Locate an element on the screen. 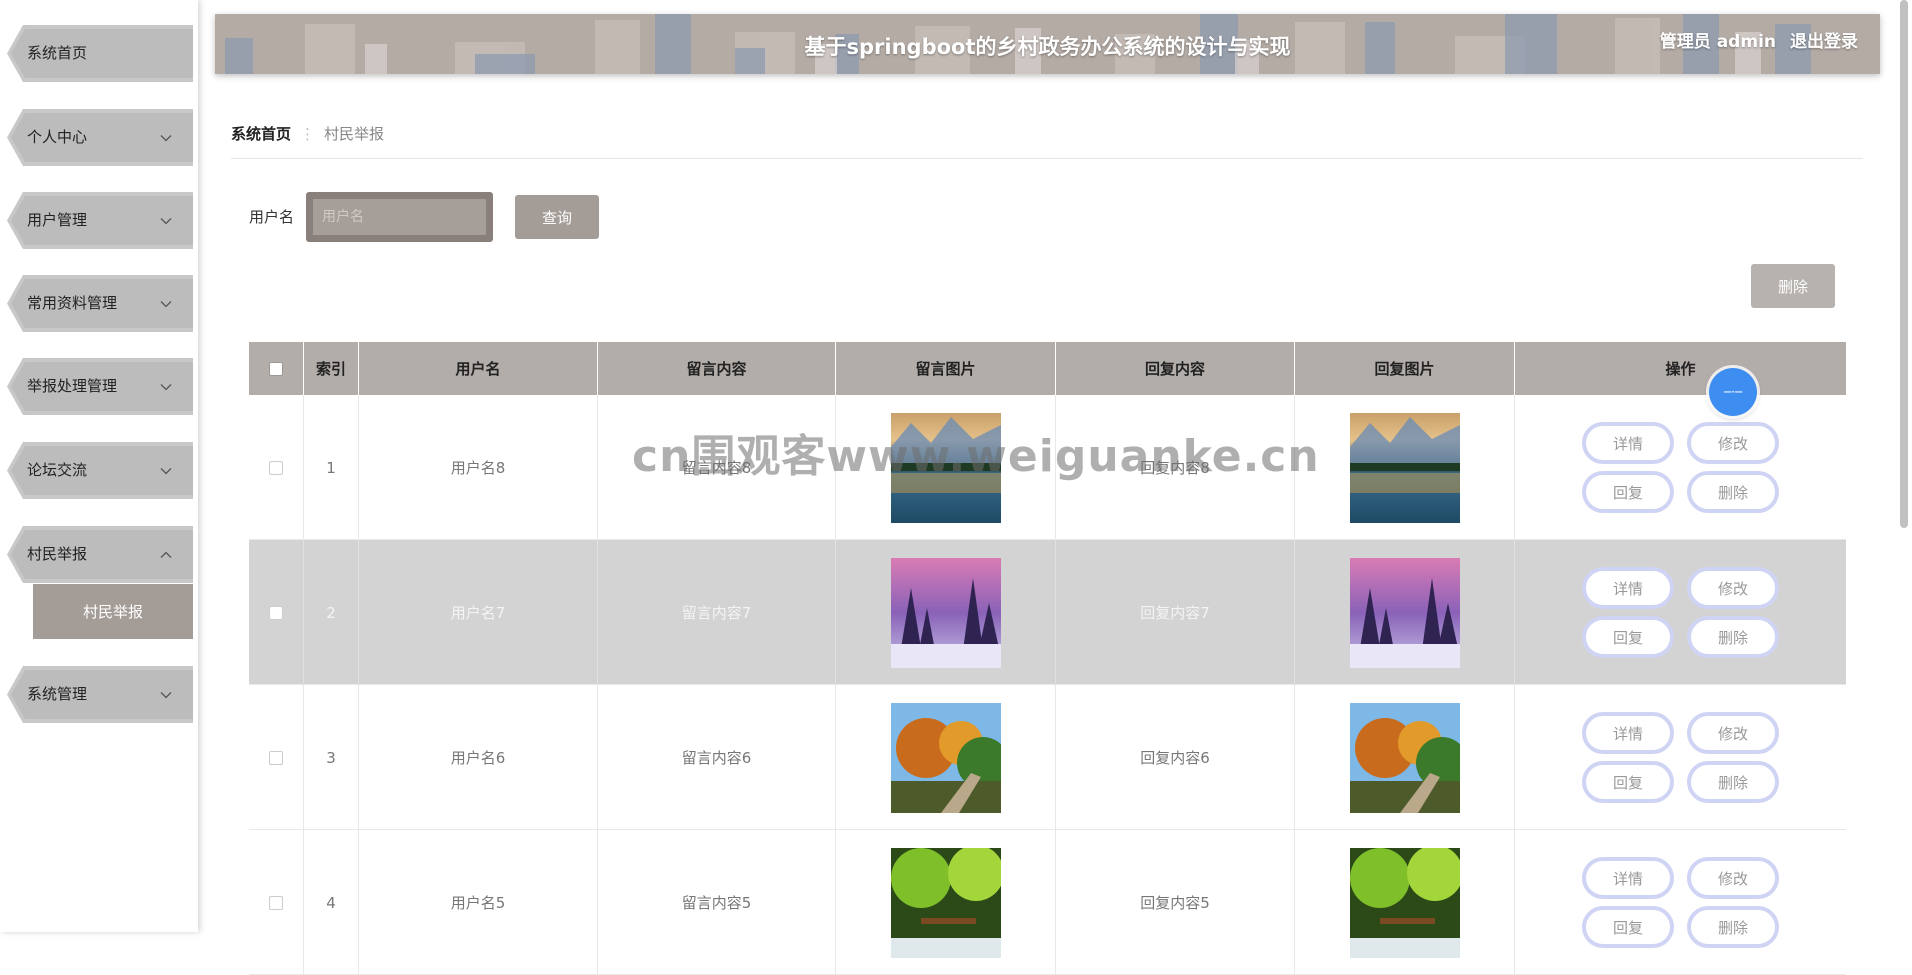 The height and width of the screenshot is (975, 1912). logout-link: 退出登录 is located at coordinates (1824, 42).